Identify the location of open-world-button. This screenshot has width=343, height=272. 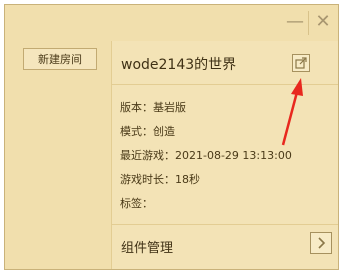
(301, 63).